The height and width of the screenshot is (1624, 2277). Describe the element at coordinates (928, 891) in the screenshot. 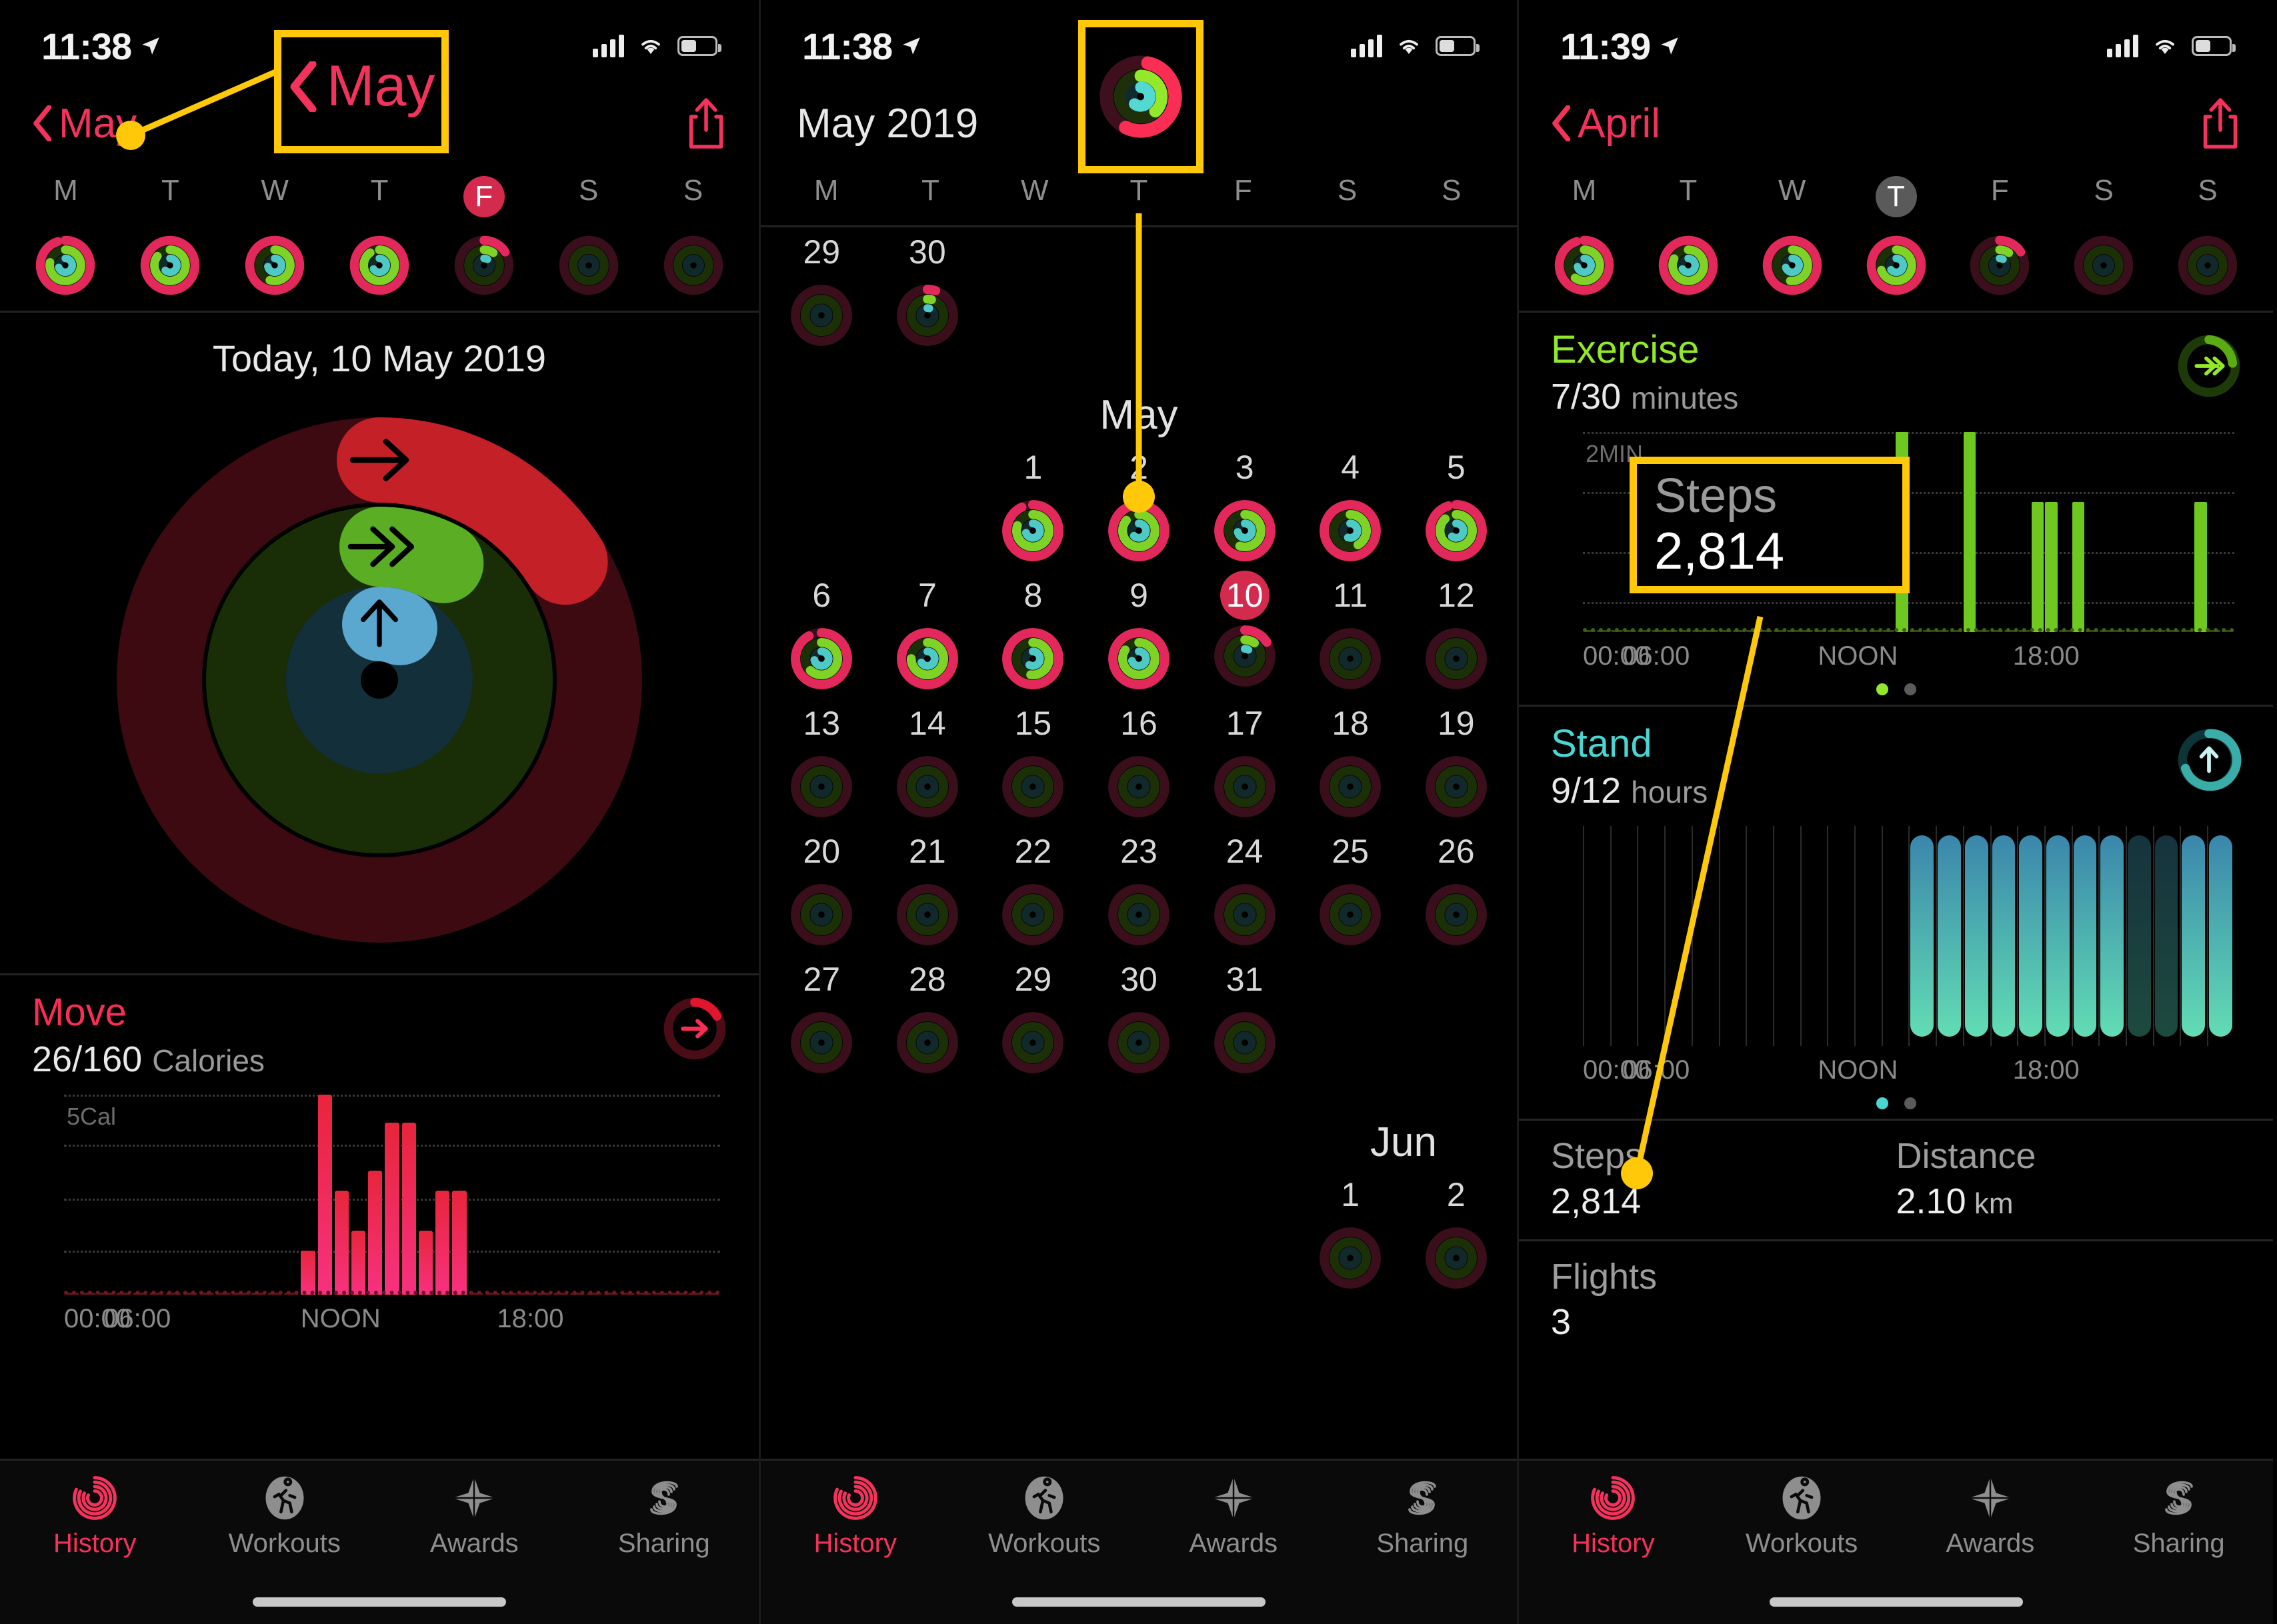

I see `calendar-day-cell: 21` at that location.